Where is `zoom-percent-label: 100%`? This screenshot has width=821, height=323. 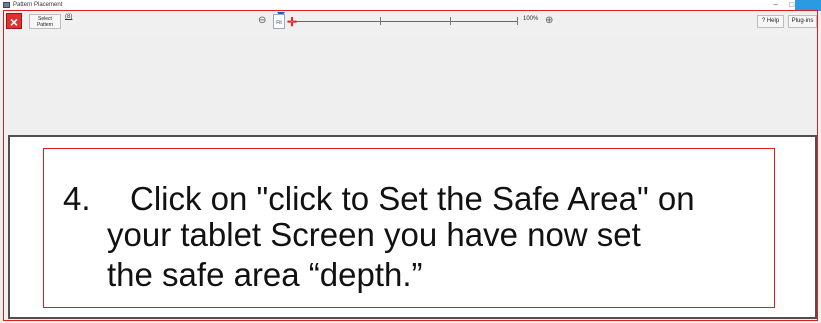 zoom-percent-label: 100% is located at coordinates (531, 19).